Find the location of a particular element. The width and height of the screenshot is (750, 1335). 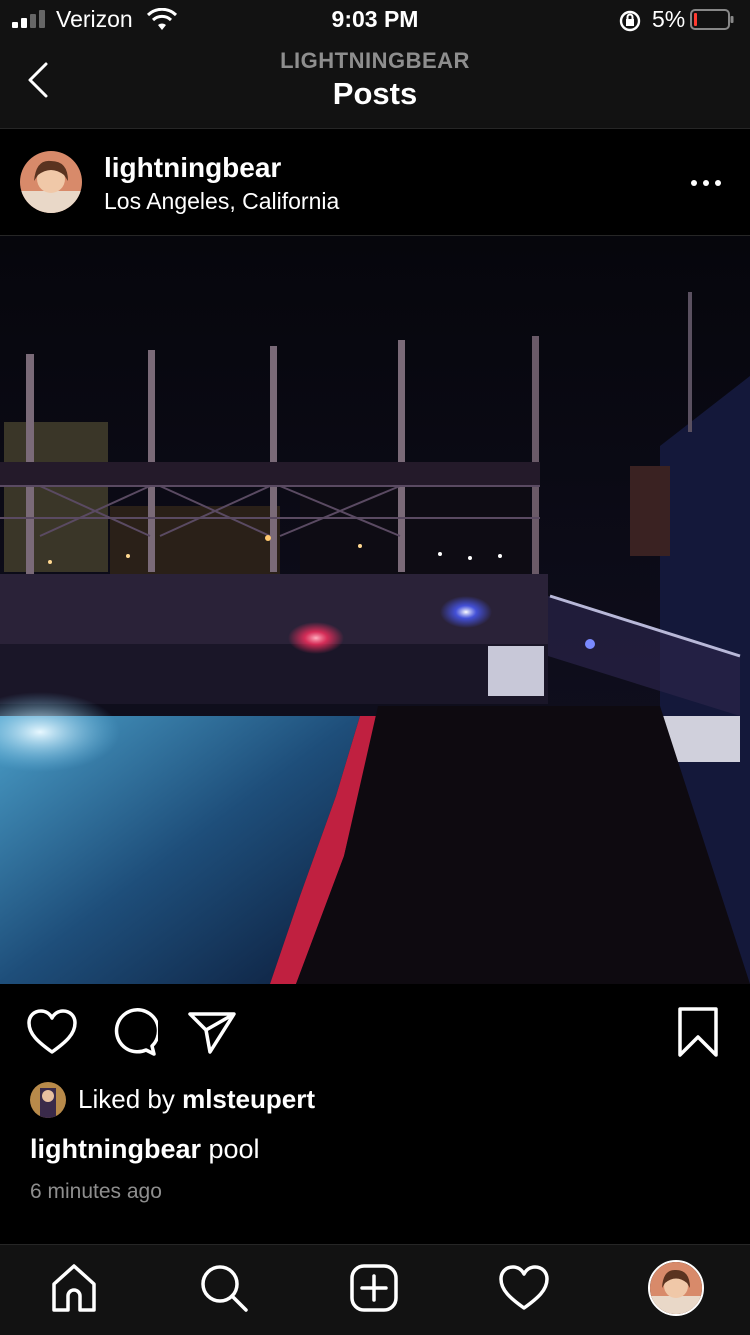

liked-by-prefix: Liked by is located at coordinates (130, 1099).